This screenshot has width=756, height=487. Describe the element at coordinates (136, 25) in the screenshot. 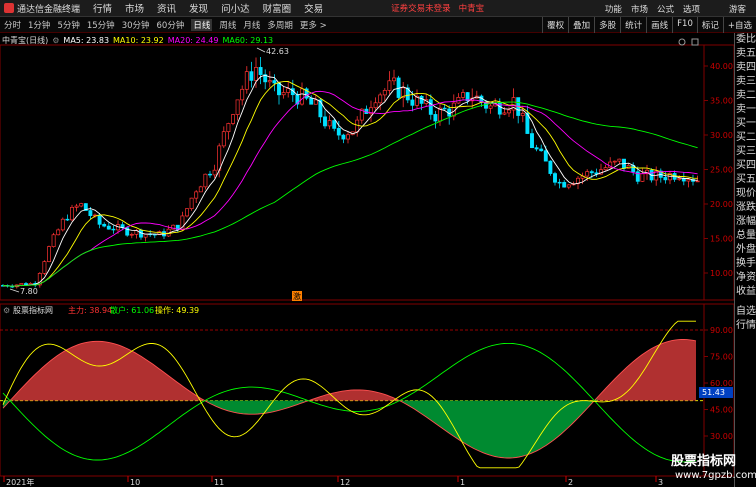

I see `period-30min: 30分钟` at that location.